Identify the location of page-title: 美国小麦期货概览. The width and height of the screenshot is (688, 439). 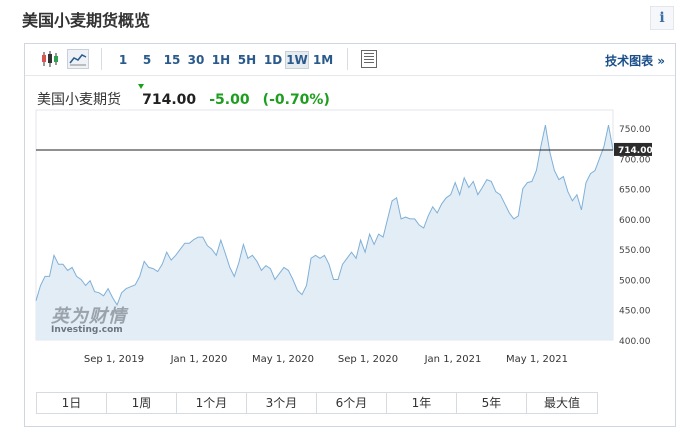
(86, 20).